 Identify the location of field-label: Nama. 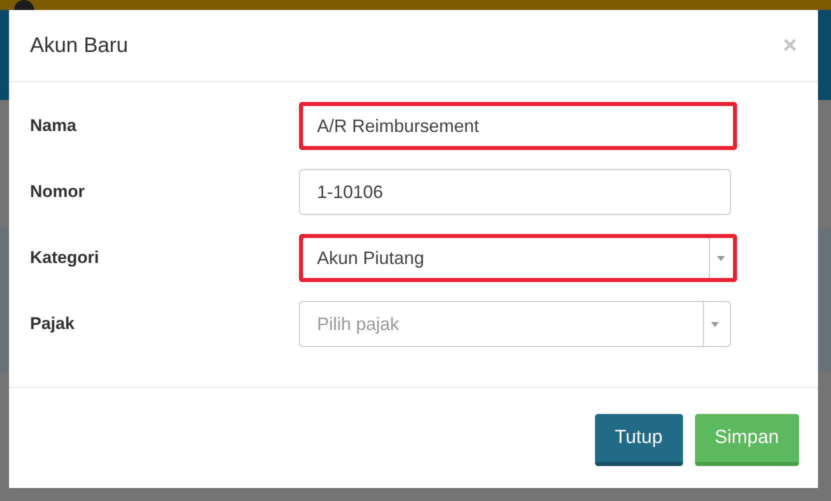
(54, 126).